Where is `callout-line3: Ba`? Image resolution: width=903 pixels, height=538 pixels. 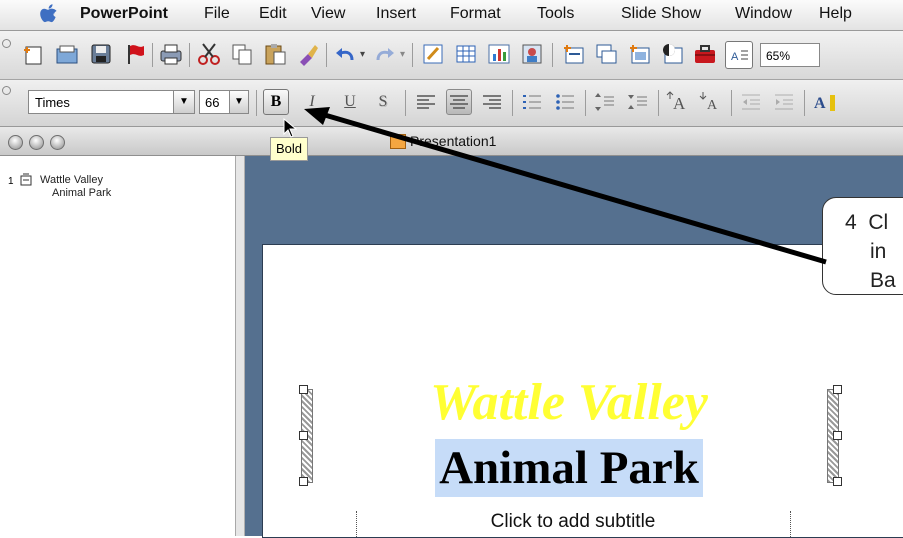
callout-line3: Ba is located at coordinates (883, 280).